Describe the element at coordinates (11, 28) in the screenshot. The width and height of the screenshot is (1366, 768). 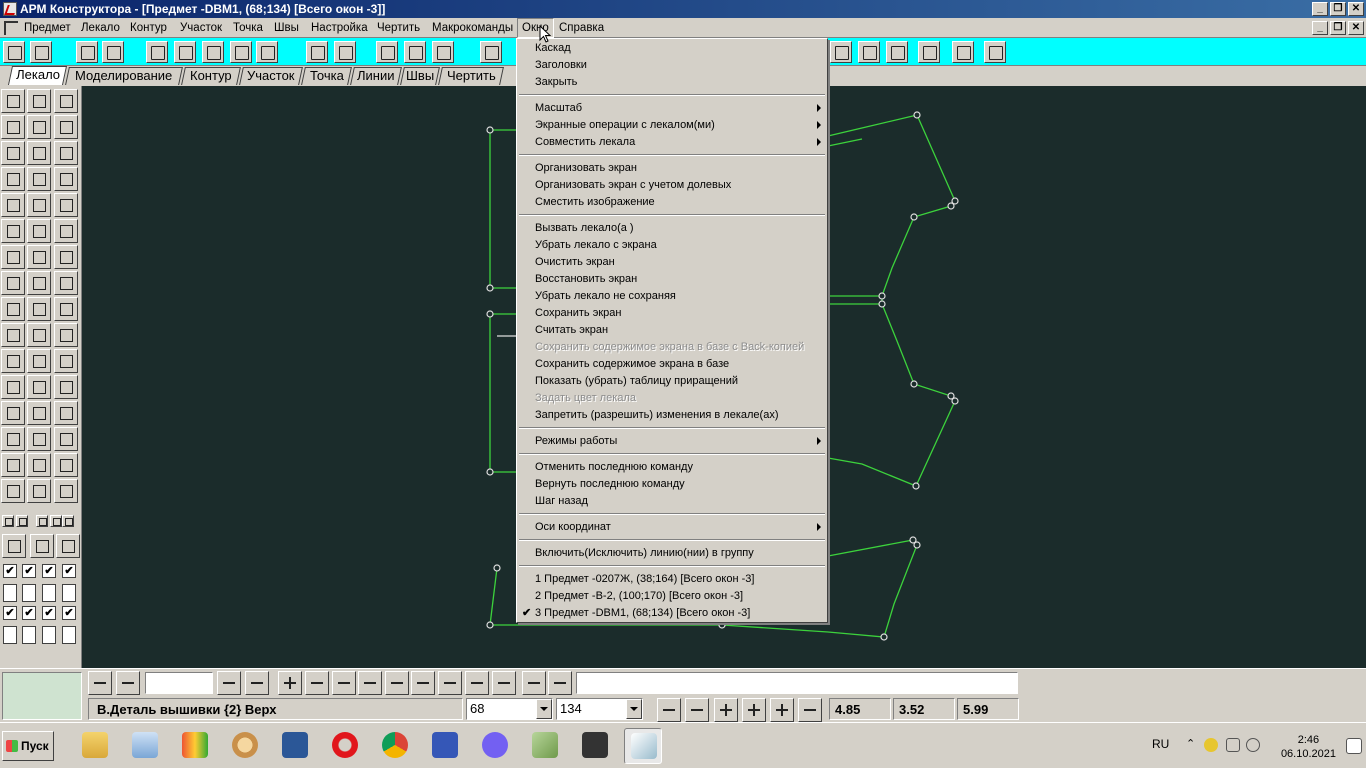
I see `child-window-icon` at that location.